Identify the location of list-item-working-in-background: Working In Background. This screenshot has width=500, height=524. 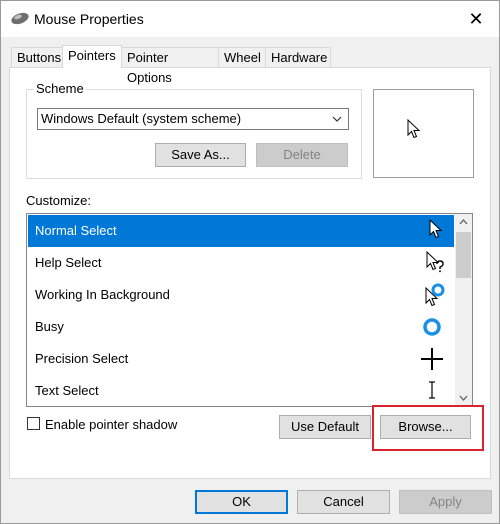
(241, 295).